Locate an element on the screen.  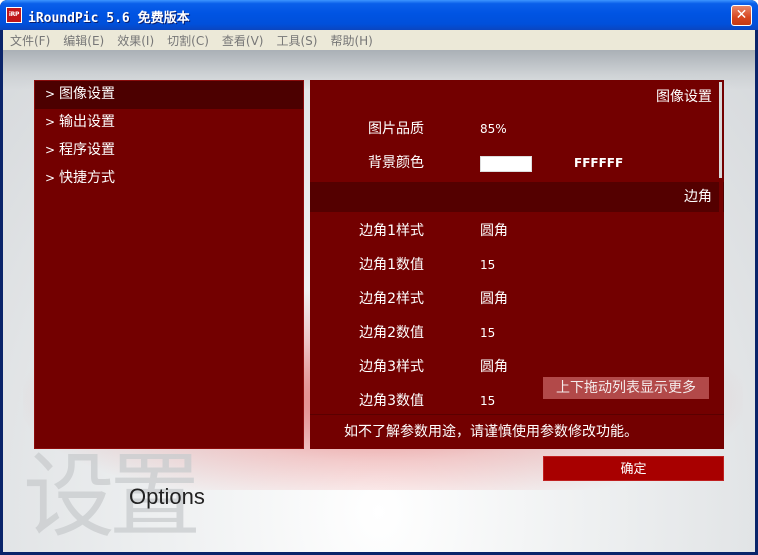
setting-label: 边角2样式 is located at coordinates (391, 299).